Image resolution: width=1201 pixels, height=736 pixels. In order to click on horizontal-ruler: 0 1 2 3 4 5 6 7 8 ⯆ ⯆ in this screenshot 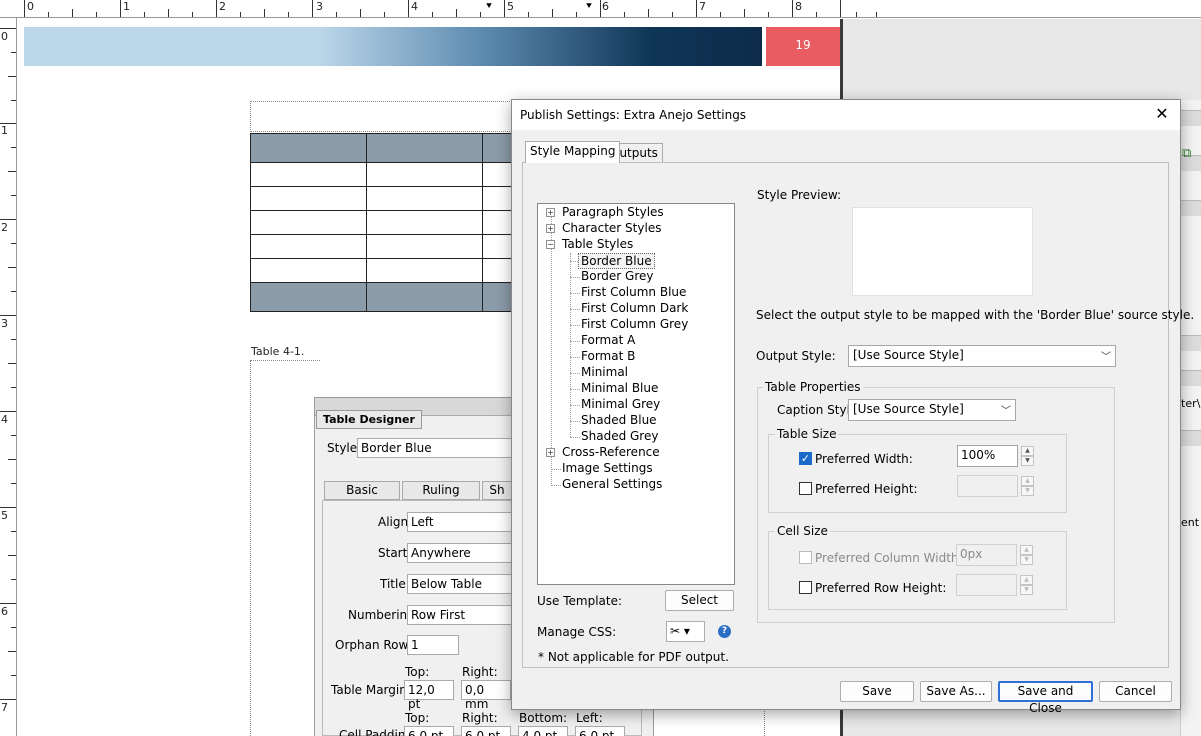, I will do `click(600, 9)`.